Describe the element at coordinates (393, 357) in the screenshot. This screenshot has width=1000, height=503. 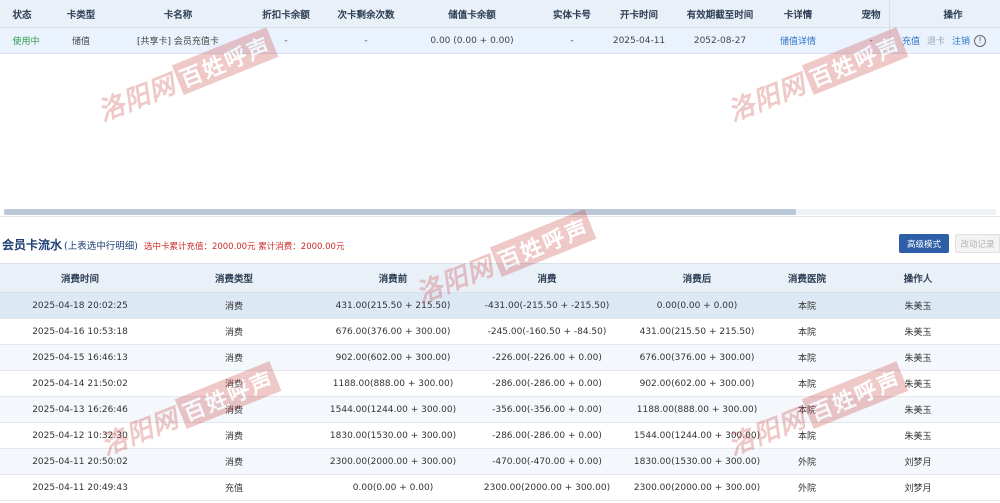
I see `cell-before: 902.00(602.00 + 300.00)` at that location.